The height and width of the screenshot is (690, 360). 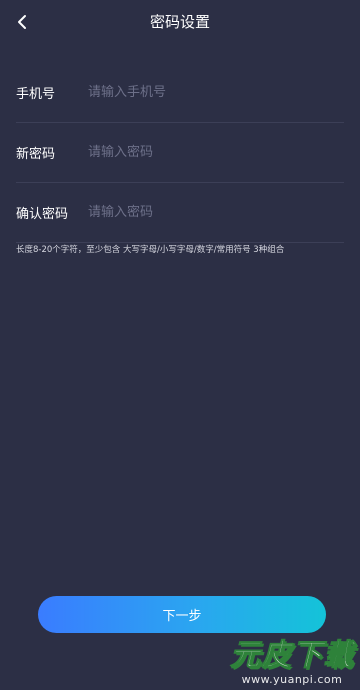 I want to click on watermark-url: www.yuanpi.com, so click(x=292, y=679).